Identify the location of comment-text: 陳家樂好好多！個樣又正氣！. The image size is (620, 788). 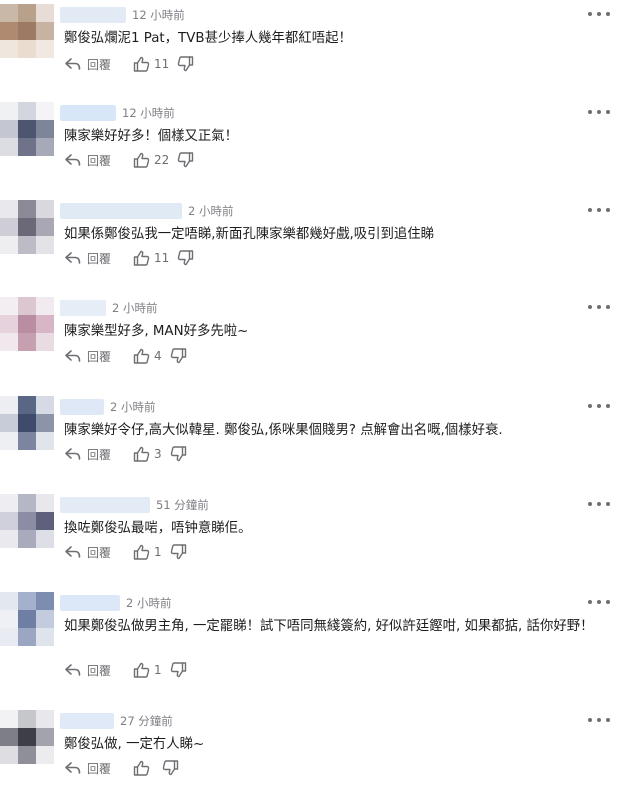
(151, 136).